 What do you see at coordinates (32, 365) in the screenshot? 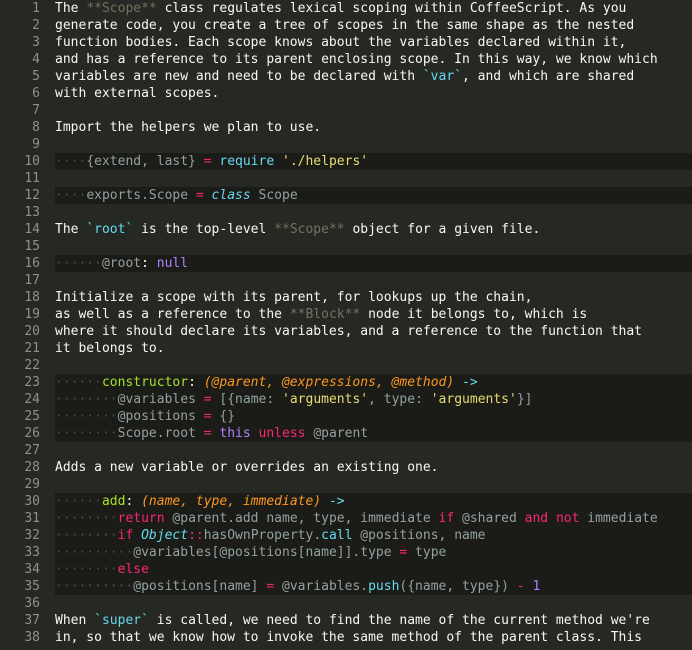
I see `line-number: 22` at bounding box center [32, 365].